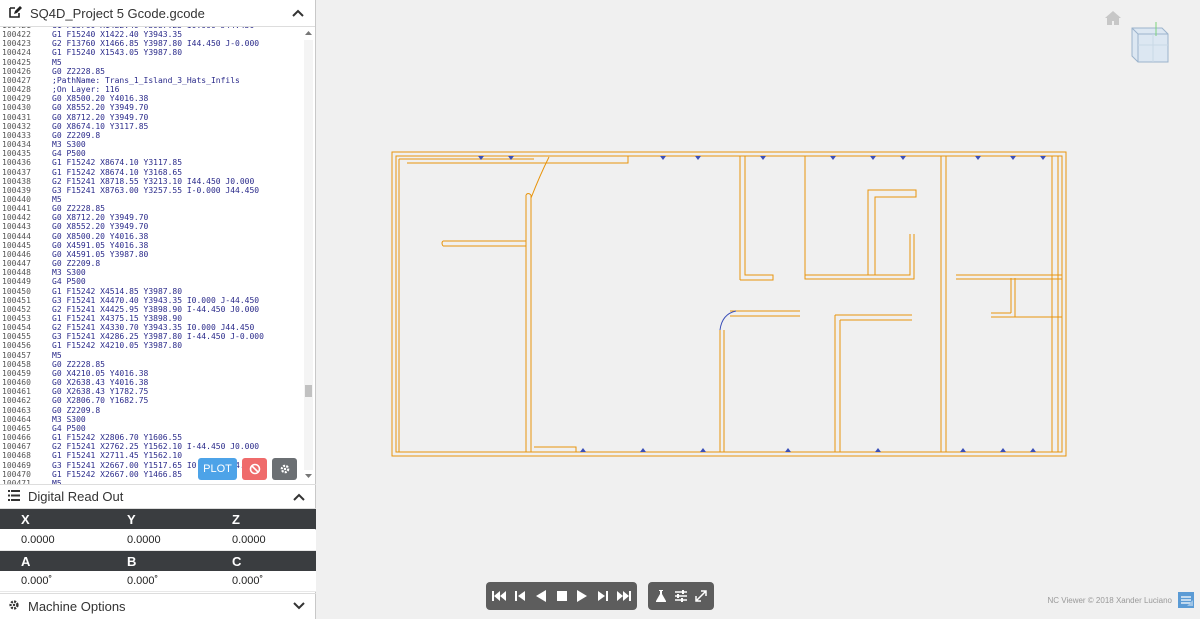 The width and height of the screenshot is (1200, 619). I want to click on gcode-line: 100448 M3 S300, so click(150, 272).